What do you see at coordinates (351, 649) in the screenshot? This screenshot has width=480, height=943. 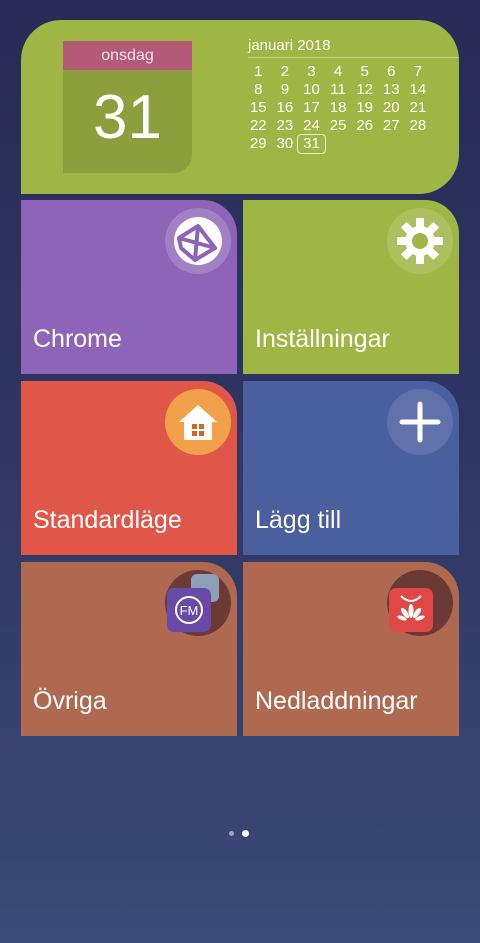 I see `tile-nedladdningar: Nedladdningar` at bounding box center [351, 649].